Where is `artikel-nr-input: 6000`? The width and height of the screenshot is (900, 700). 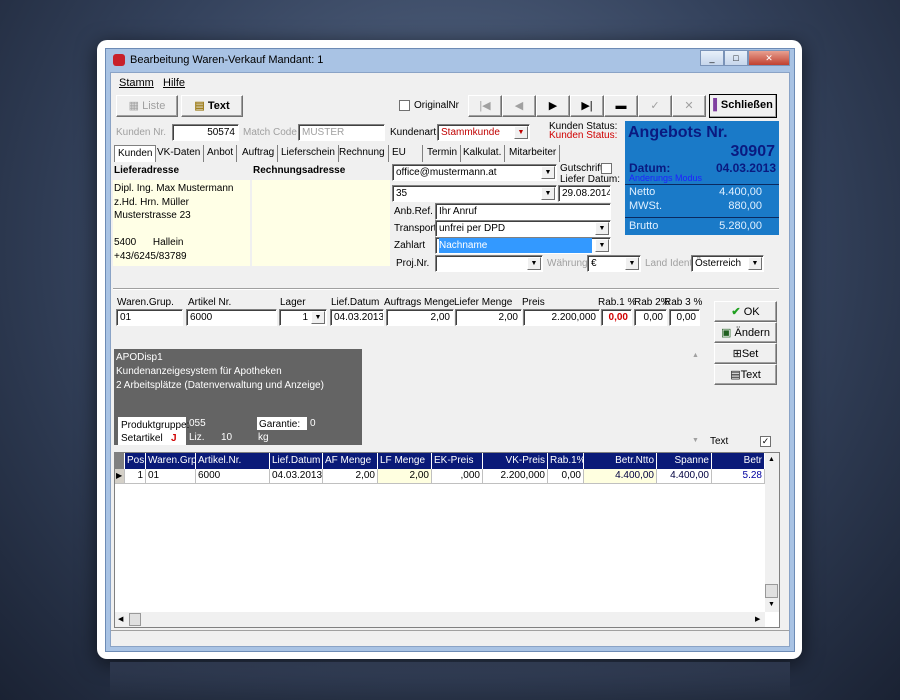 artikel-nr-input: 6000 is located at coordinates (231, 317).